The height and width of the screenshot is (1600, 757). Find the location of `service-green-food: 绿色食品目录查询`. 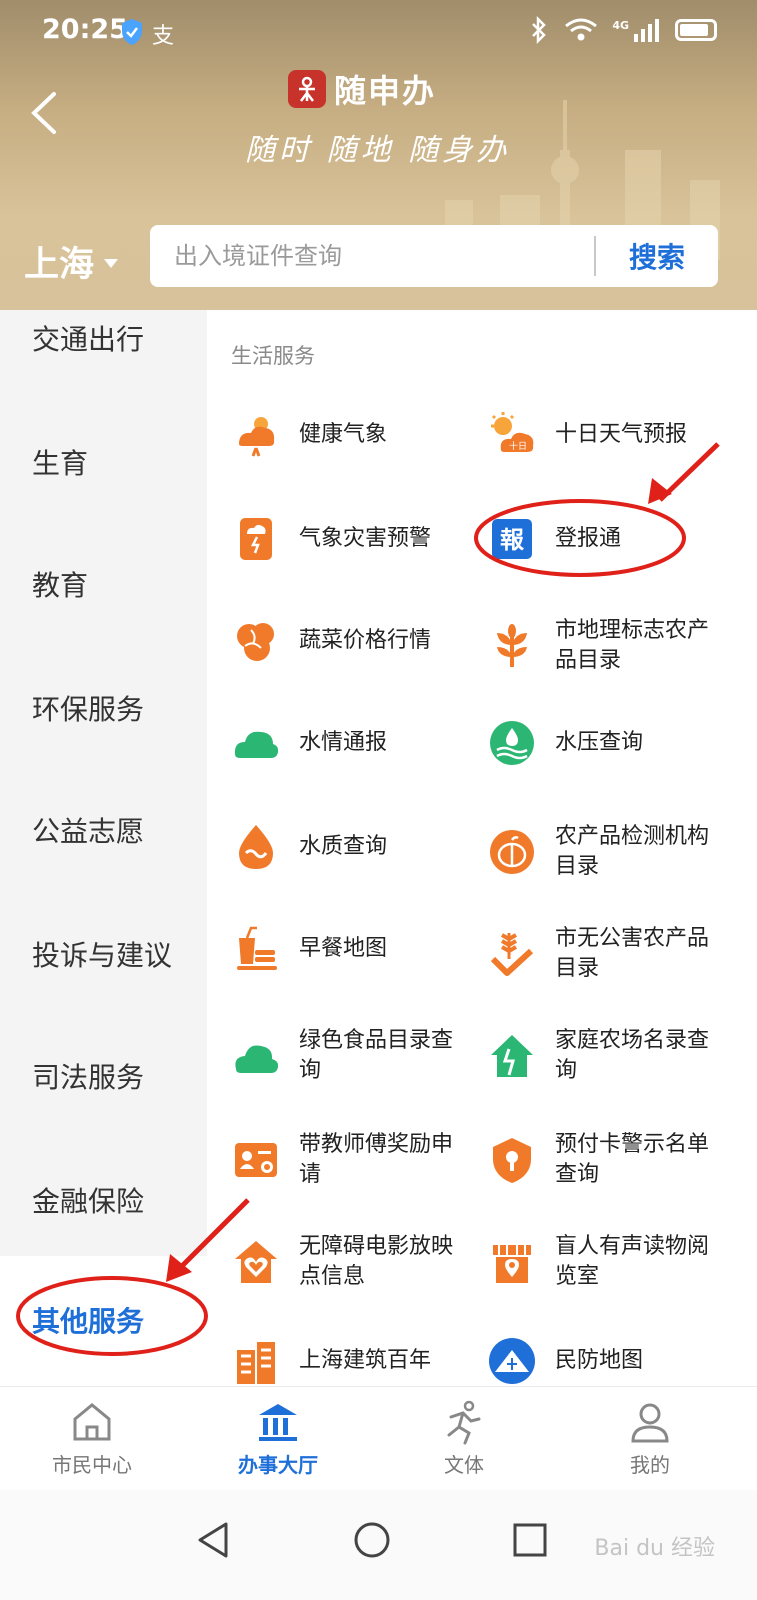

service-green-food: 绿色食品目录查询 is located at coordinates (361, 1056).